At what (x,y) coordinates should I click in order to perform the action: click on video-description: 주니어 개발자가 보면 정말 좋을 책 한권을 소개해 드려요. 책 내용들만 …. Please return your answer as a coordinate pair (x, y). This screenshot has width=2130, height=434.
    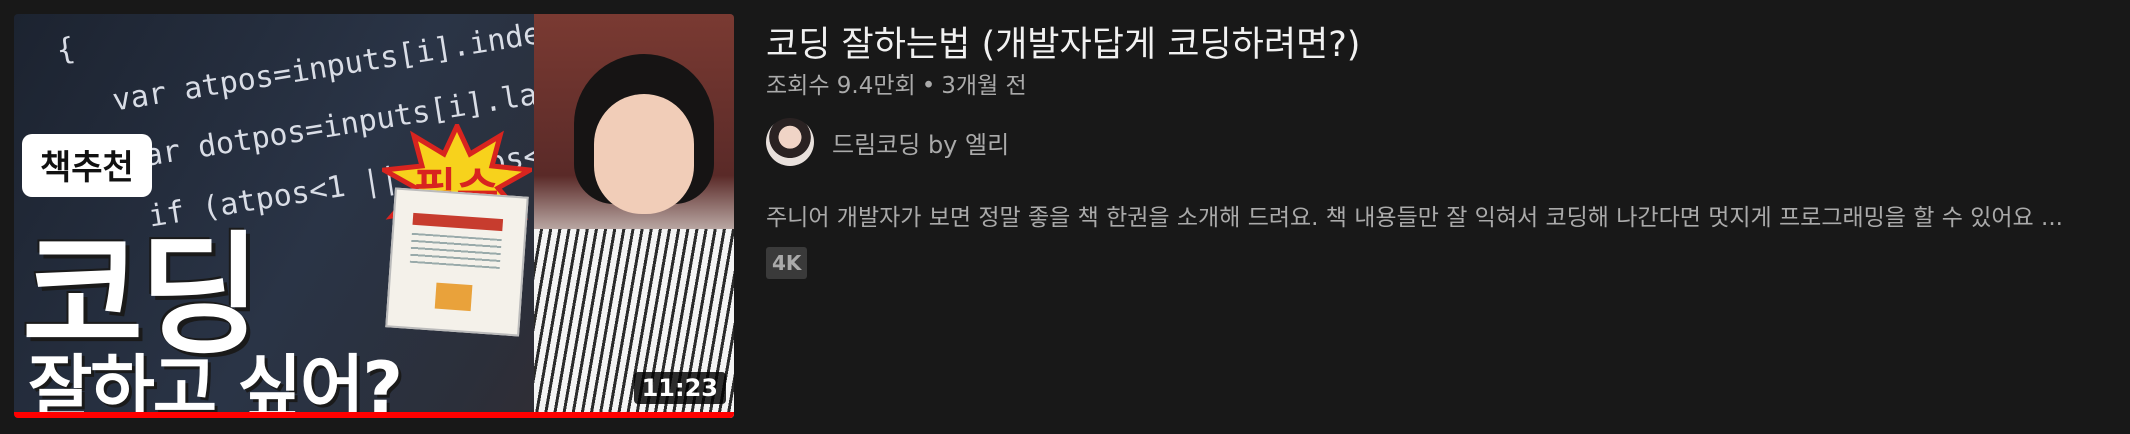
    Looking at the image, I should click on (1414, 218).